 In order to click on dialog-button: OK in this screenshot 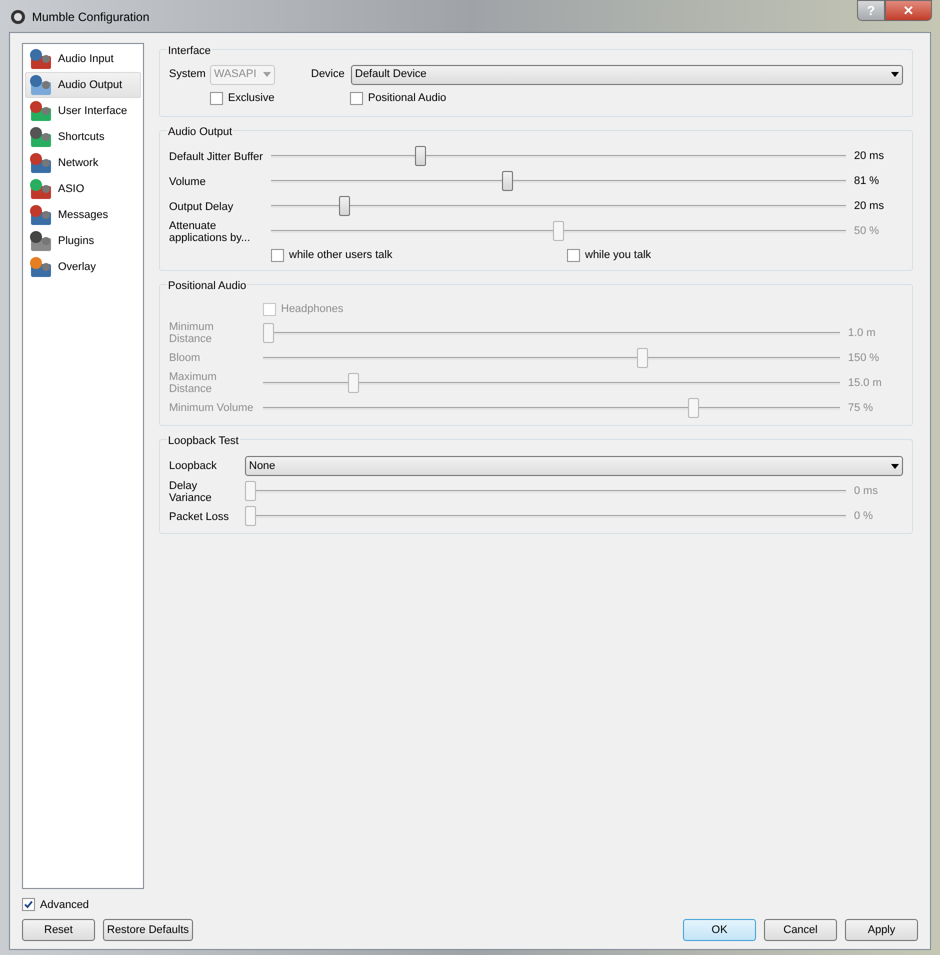, I will do `click(719, 930)`.